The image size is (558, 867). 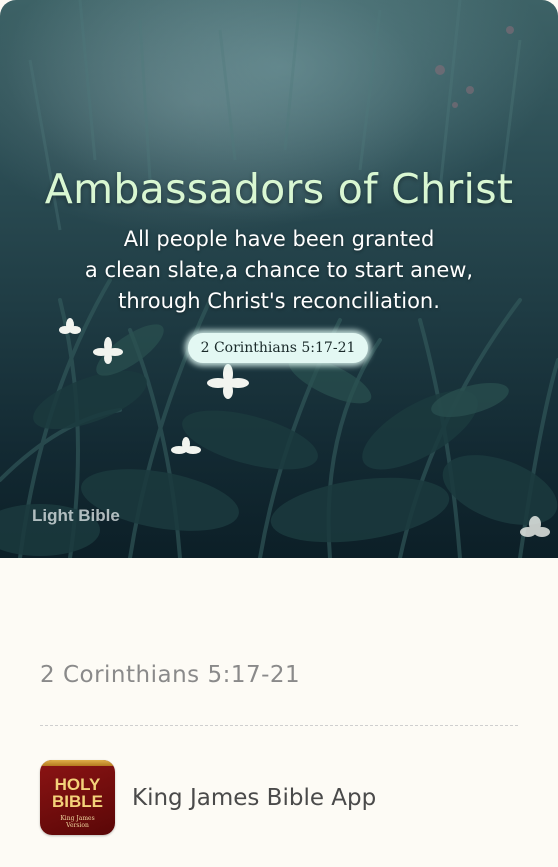 What do you see at coordinates (76, 515) in the screenshot?
I see `watermark-light-bible: Light Bible` at bounding box center [76, 515].